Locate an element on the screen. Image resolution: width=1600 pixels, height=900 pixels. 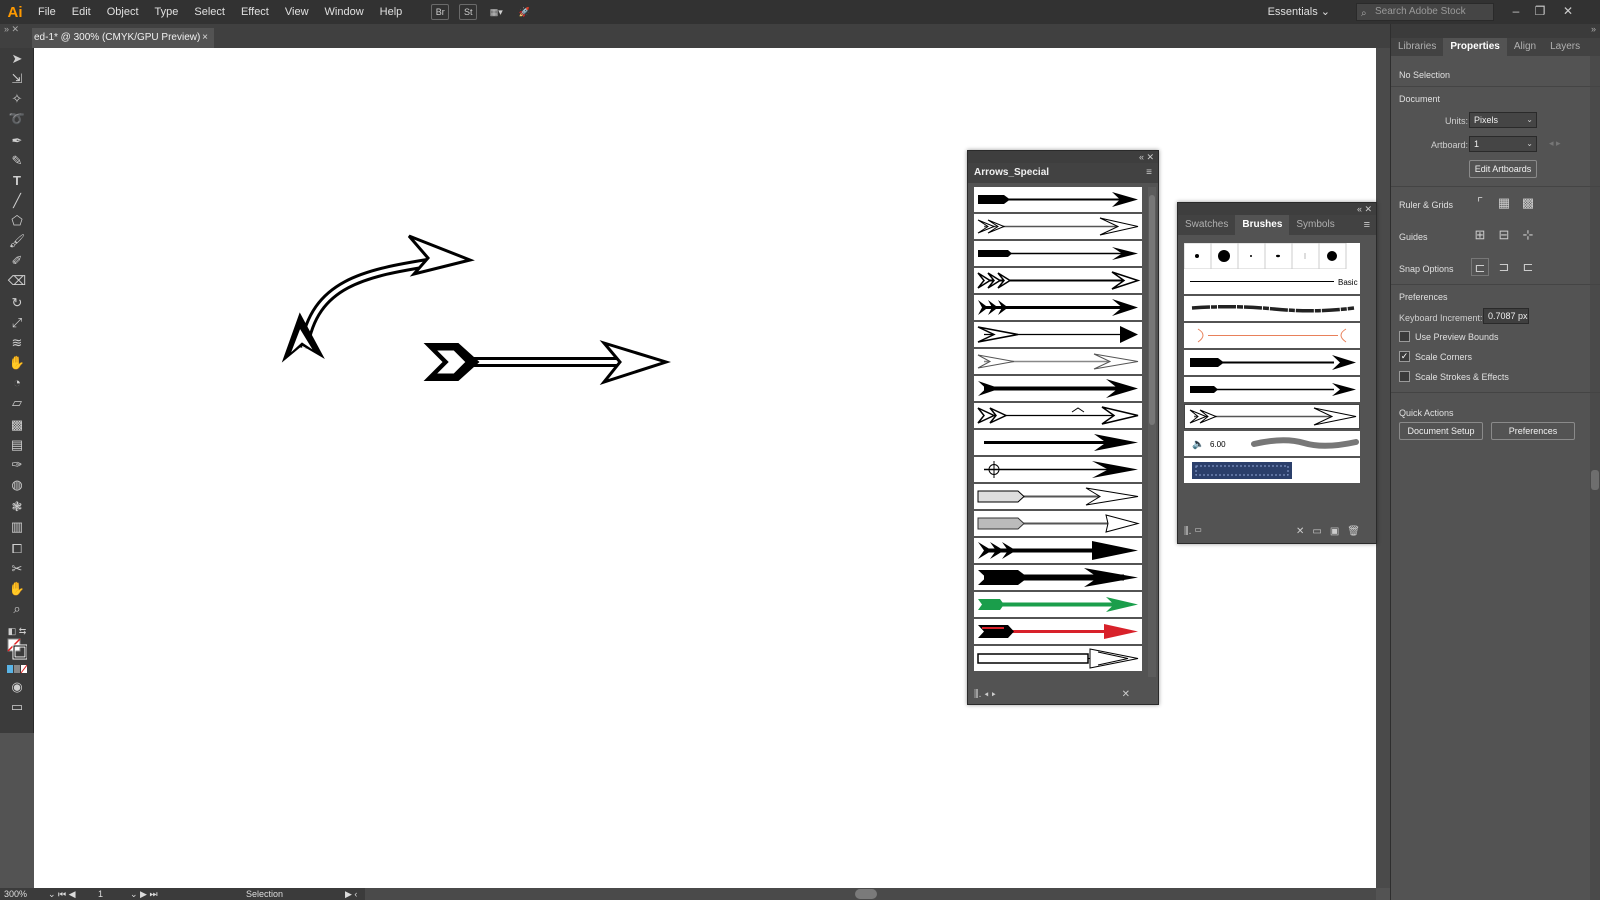
transparency-grid-icon: ▩ is located at coordinates (1528, 203).